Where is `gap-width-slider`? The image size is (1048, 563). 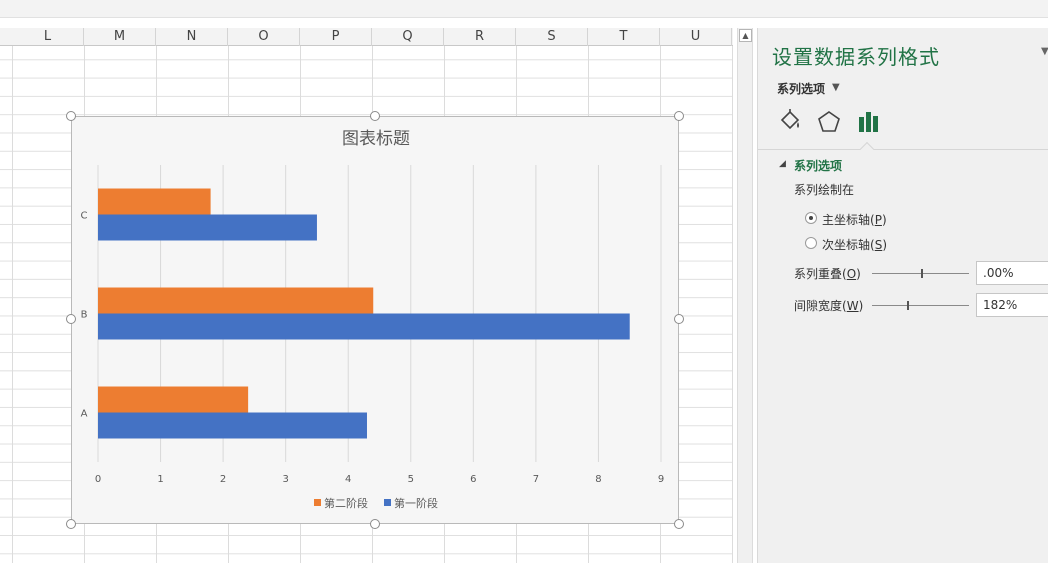 gap-width-slider is located at coordinates (920, 305).